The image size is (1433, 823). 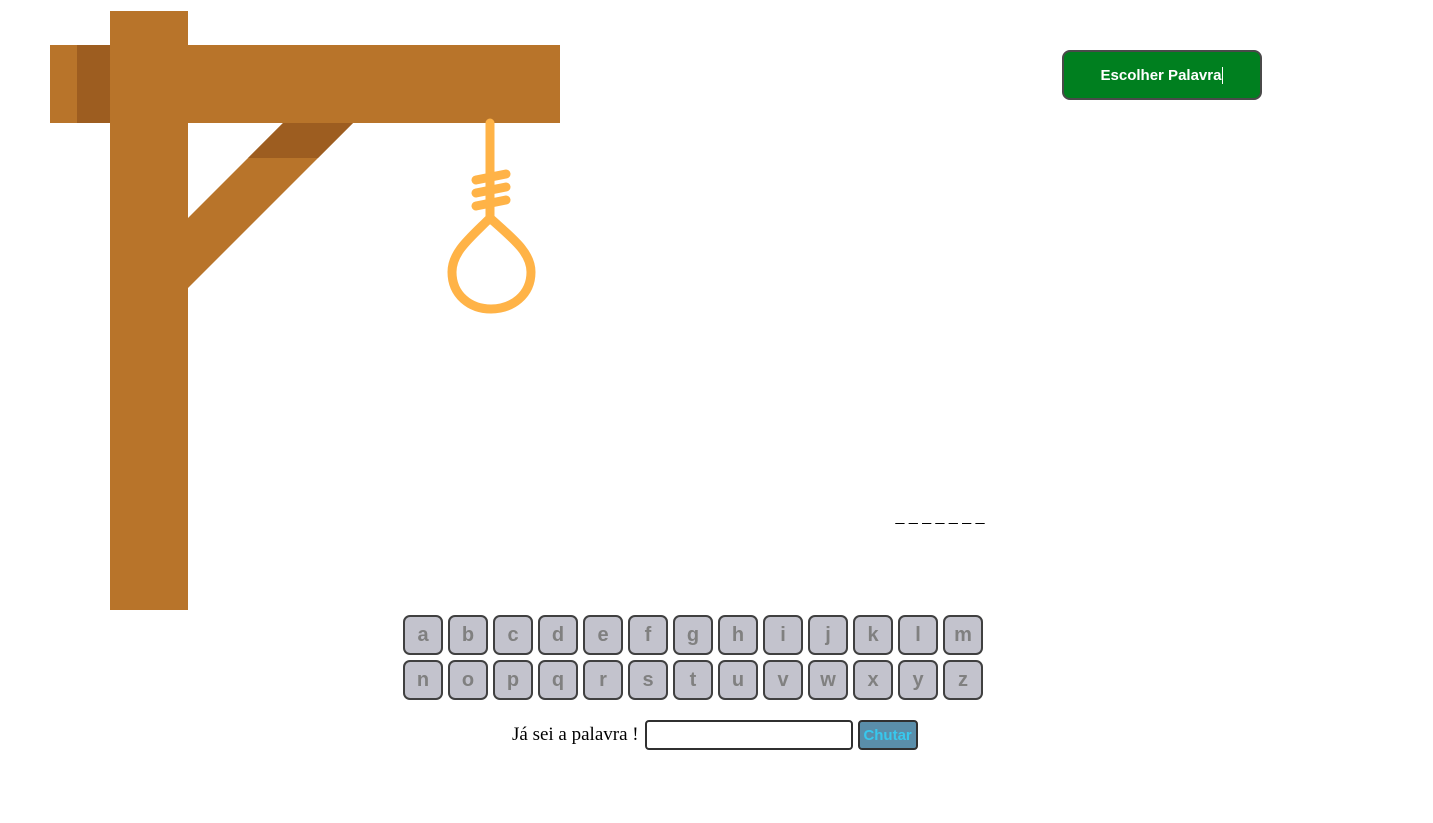 What do you see at coordinates (963, 635) in the screenshot?
I see `key-m: m` at bounding box center [963, 635].